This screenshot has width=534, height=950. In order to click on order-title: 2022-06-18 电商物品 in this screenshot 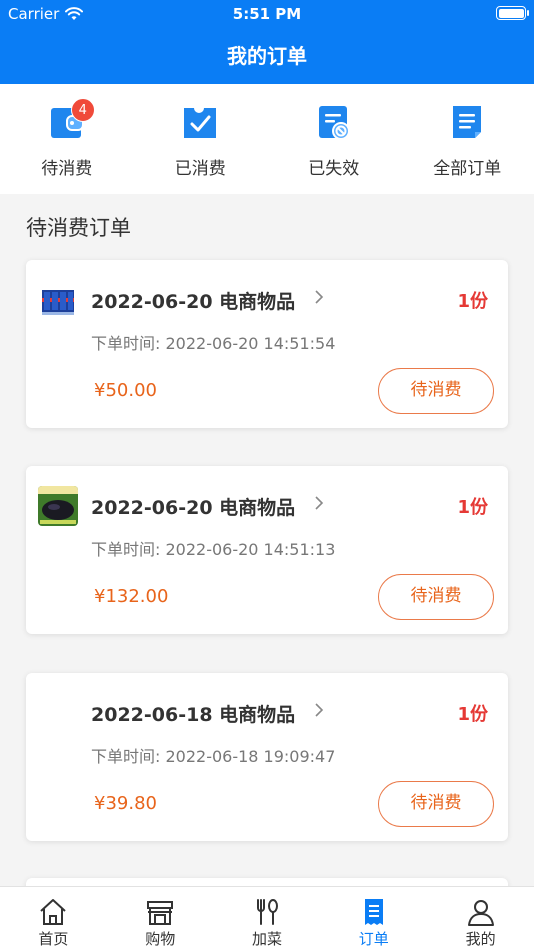, I will do `click(193, 715)`.